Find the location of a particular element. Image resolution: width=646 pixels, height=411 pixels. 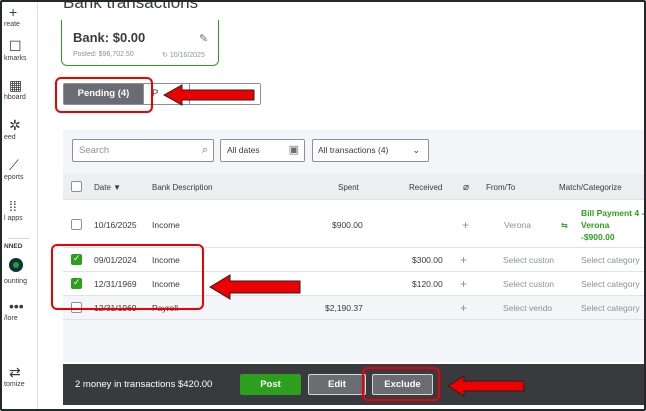

page-title: Bank transactions is located at coordinates (131, 6).